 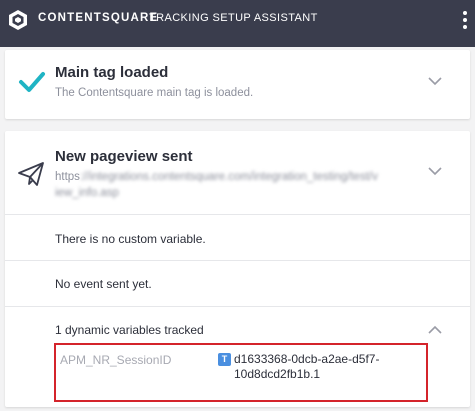 I want to click on contentsquare-logo-icon, so click(x=18, y=20).